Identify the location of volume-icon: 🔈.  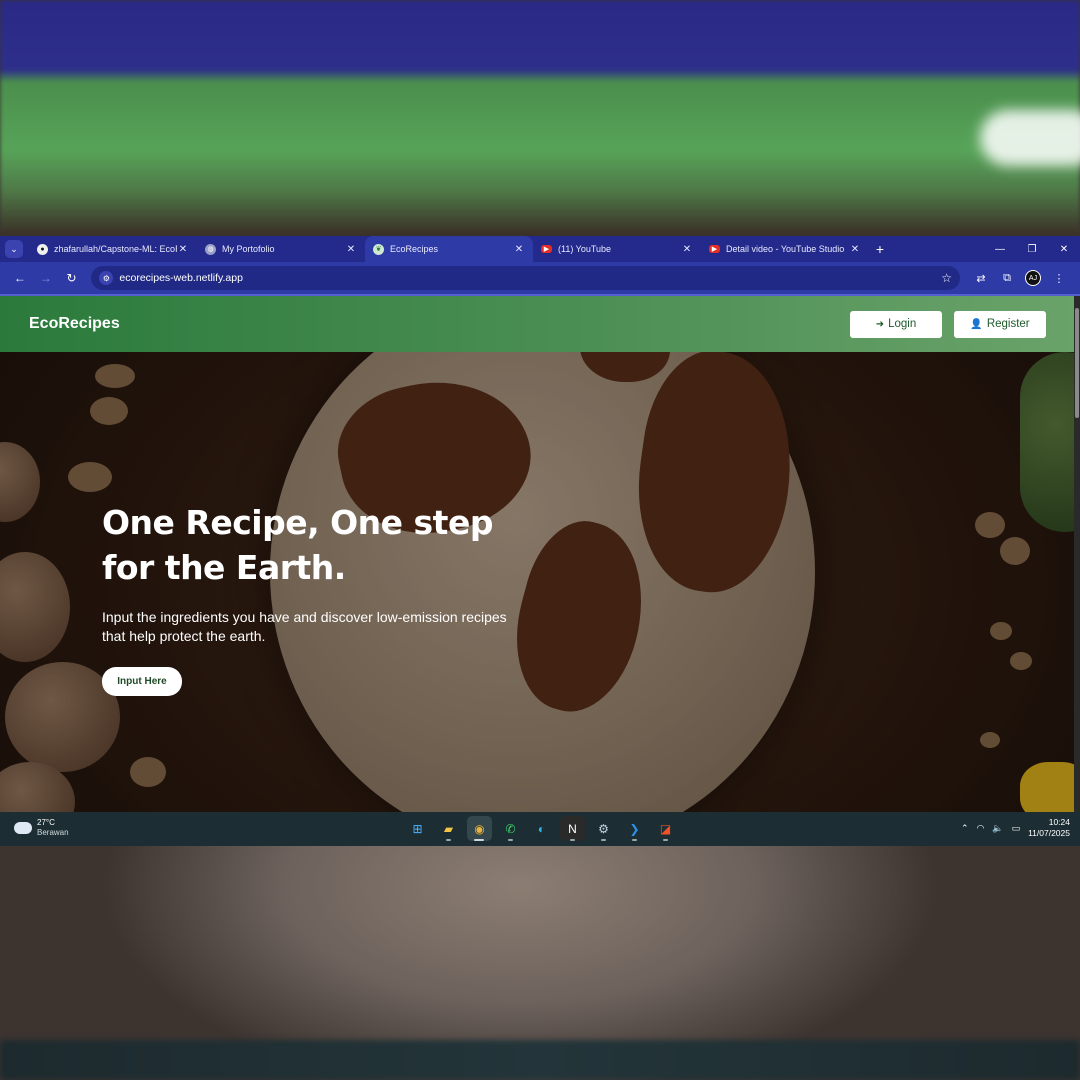
(997, 828).